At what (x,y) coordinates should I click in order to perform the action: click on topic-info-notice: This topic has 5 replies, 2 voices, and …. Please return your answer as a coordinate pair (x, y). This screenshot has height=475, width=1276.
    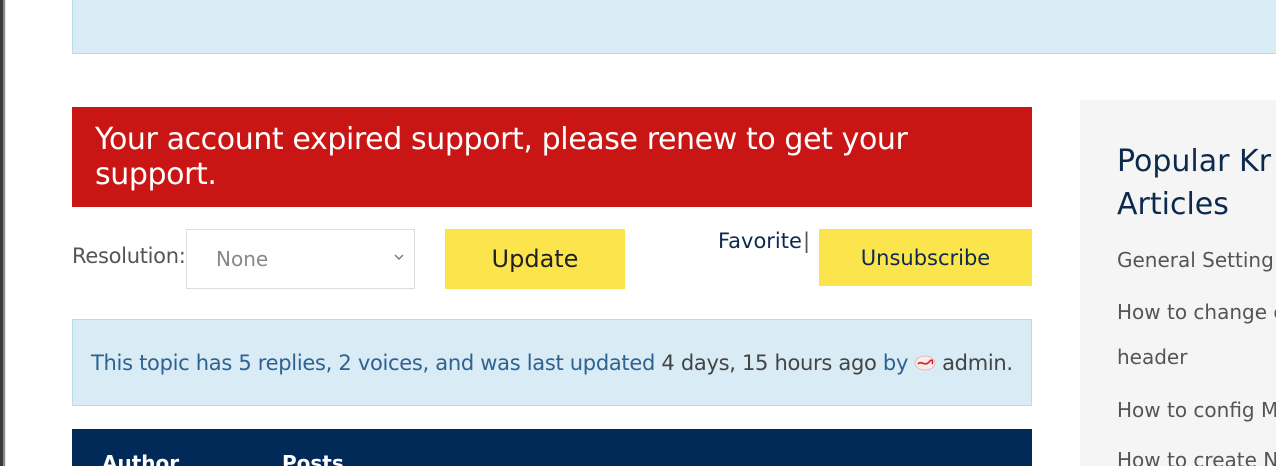
    Looking at the image, I should click on (552, 362).